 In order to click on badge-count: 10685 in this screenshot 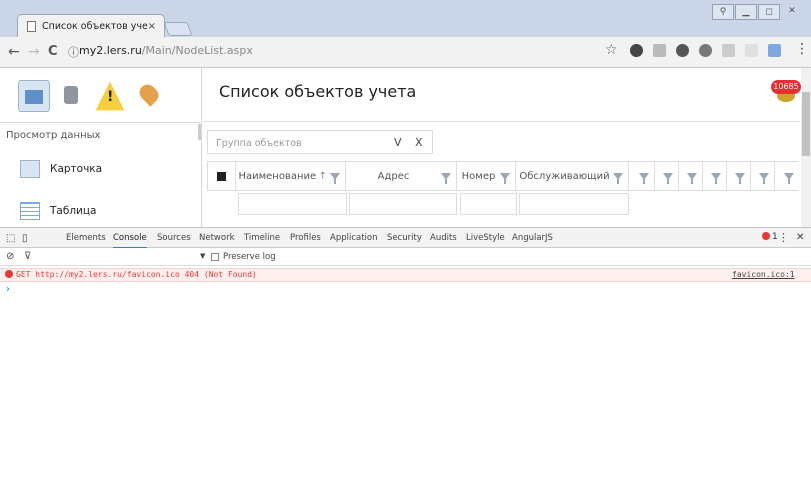, I will do `click(786, 87)`.